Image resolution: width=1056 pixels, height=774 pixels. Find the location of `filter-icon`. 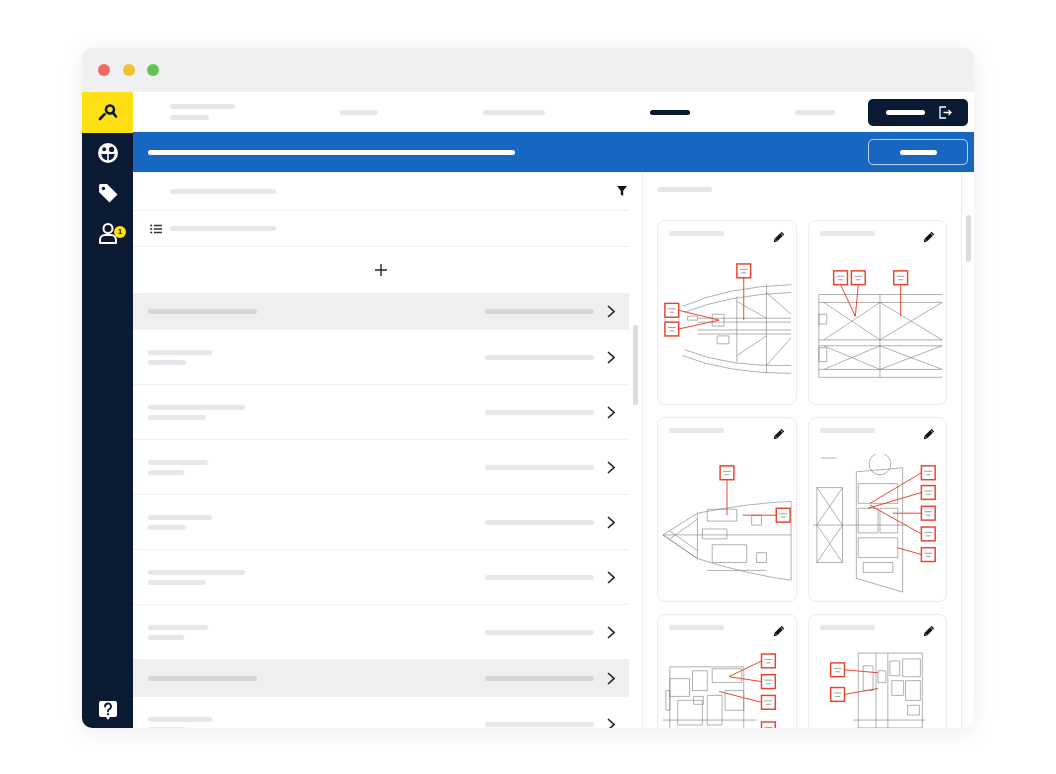

filter-icon is located at coordinates (622, 191).